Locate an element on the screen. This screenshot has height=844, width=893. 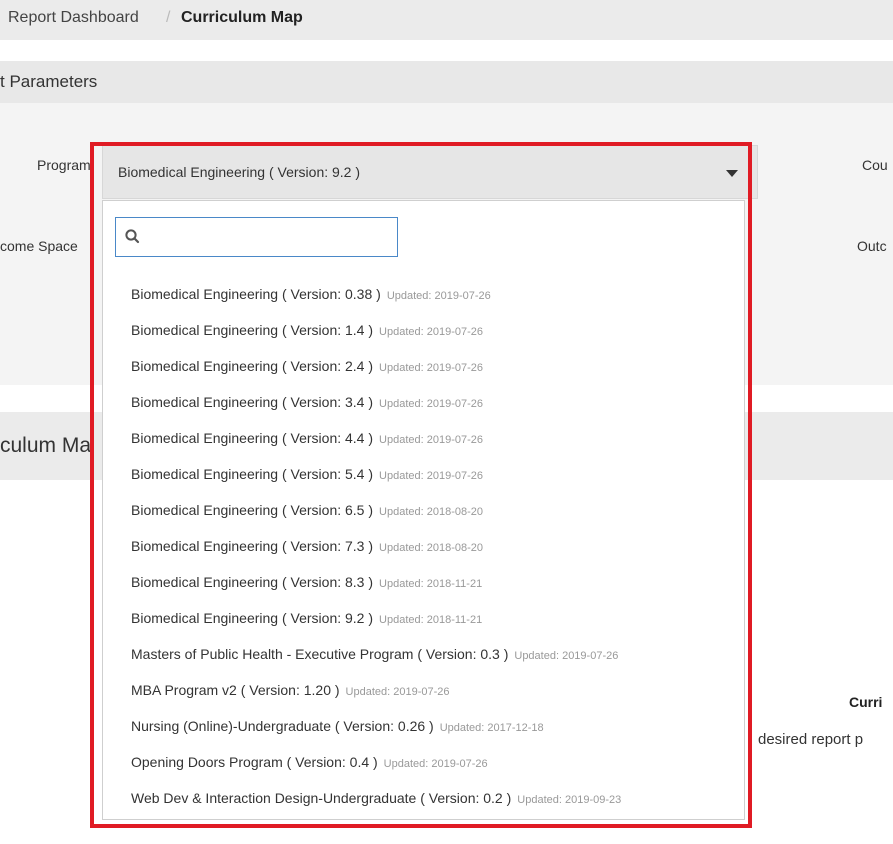
program-option-label: Biomedical Engineering ( Version: 1.4 ) is located at coordinates (252, 330).